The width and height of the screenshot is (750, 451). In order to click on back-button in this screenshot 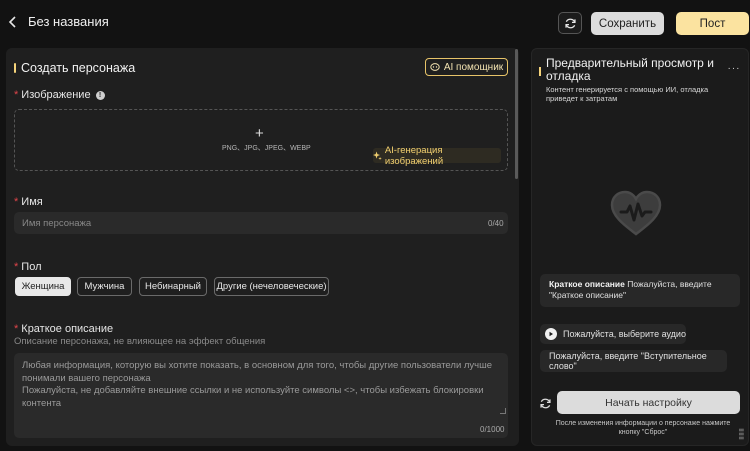, I will do `click(13, 22)`.